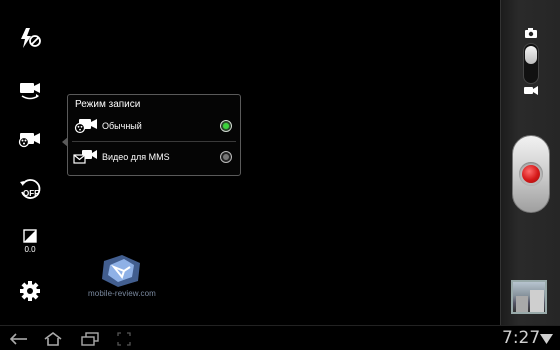 The height and width of the screenshot is (350, 560). I want to click on recent-apps-icon, so click(90, 339).